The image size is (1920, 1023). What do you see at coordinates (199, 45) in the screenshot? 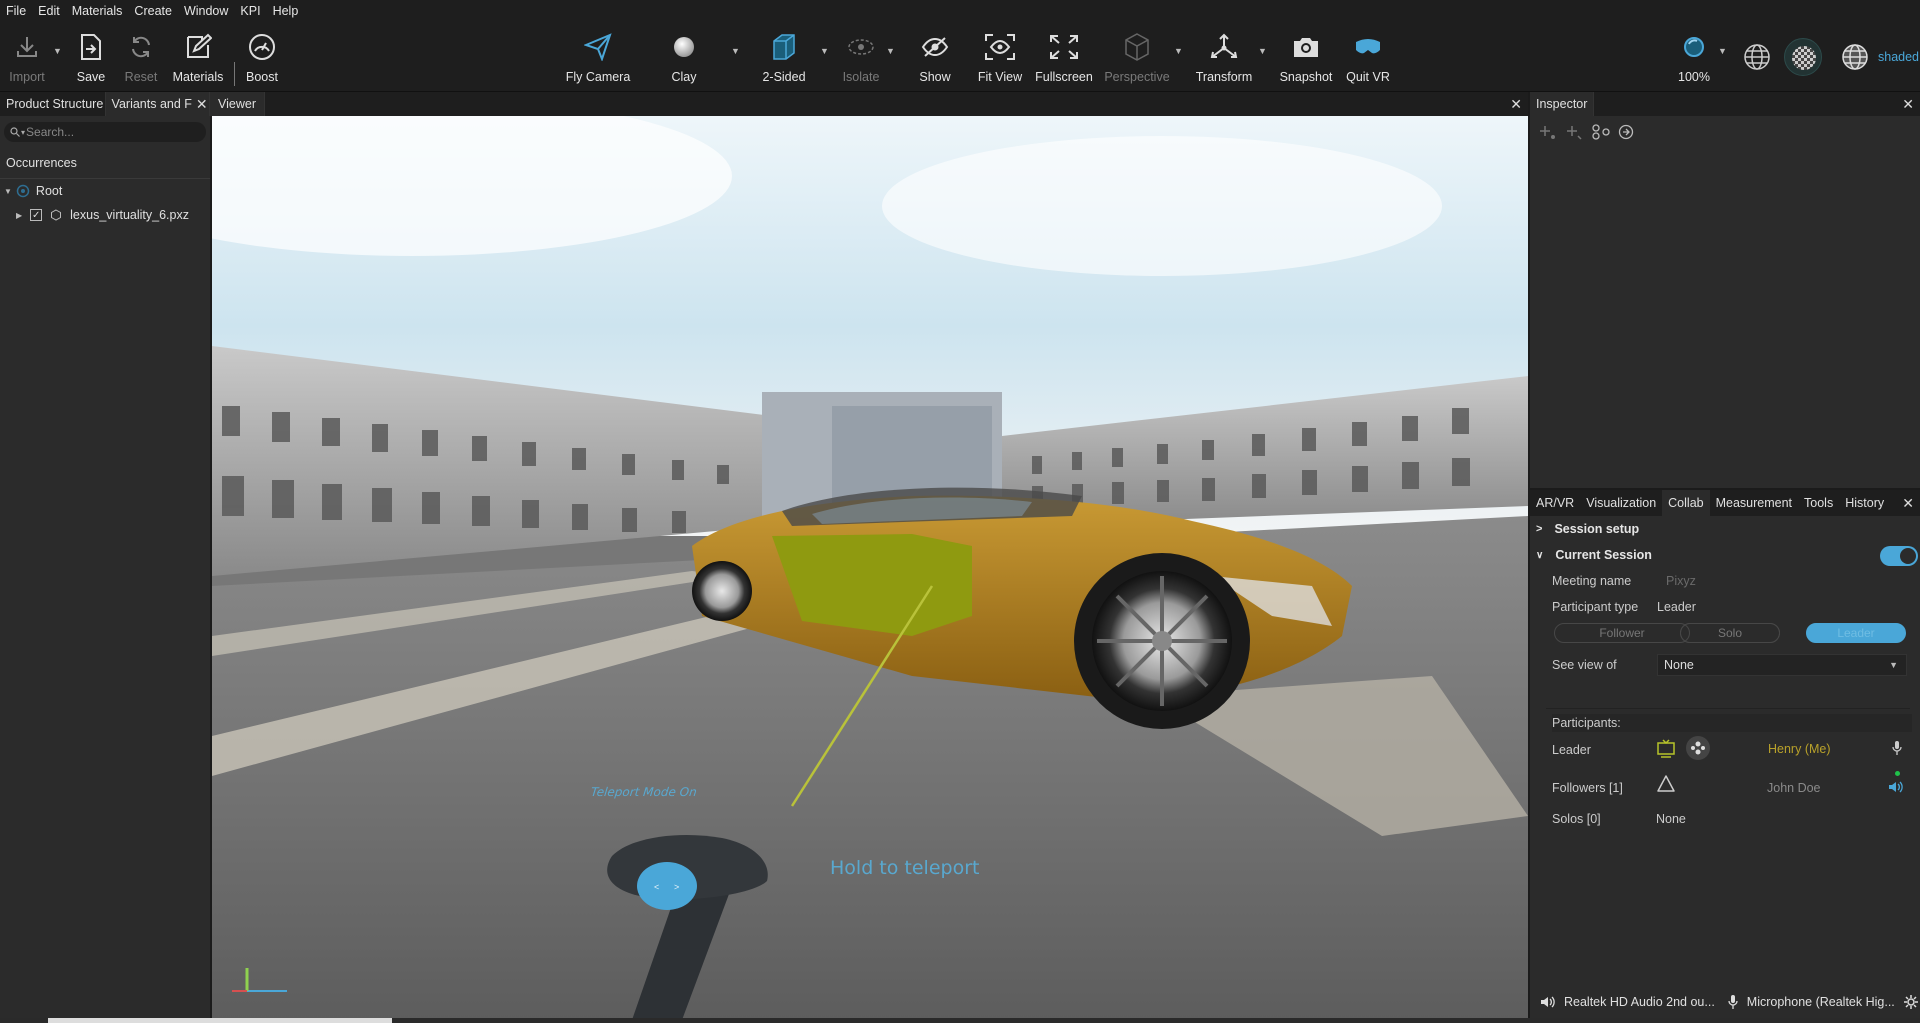
I see `materials-icon` at bounding box center [199, 45].